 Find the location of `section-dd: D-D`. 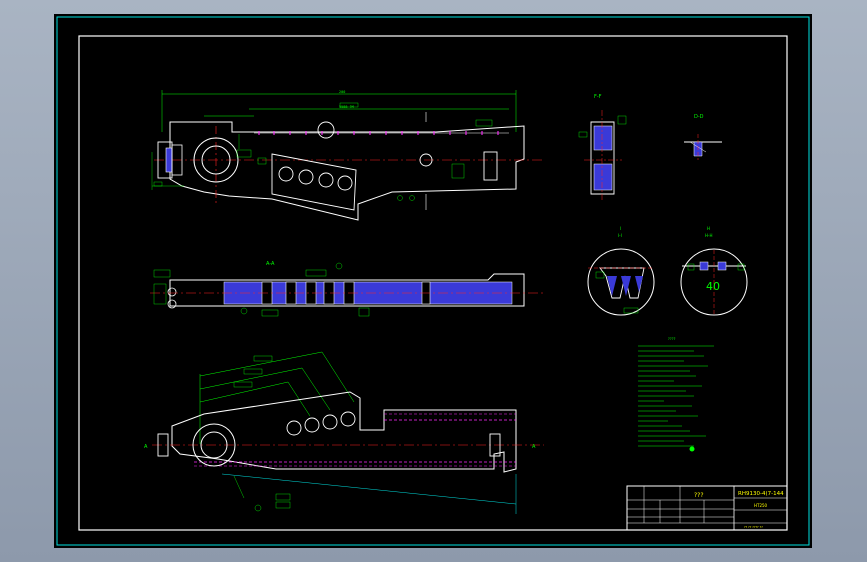

section-dd: D-D is located at coordinates (703, 137).